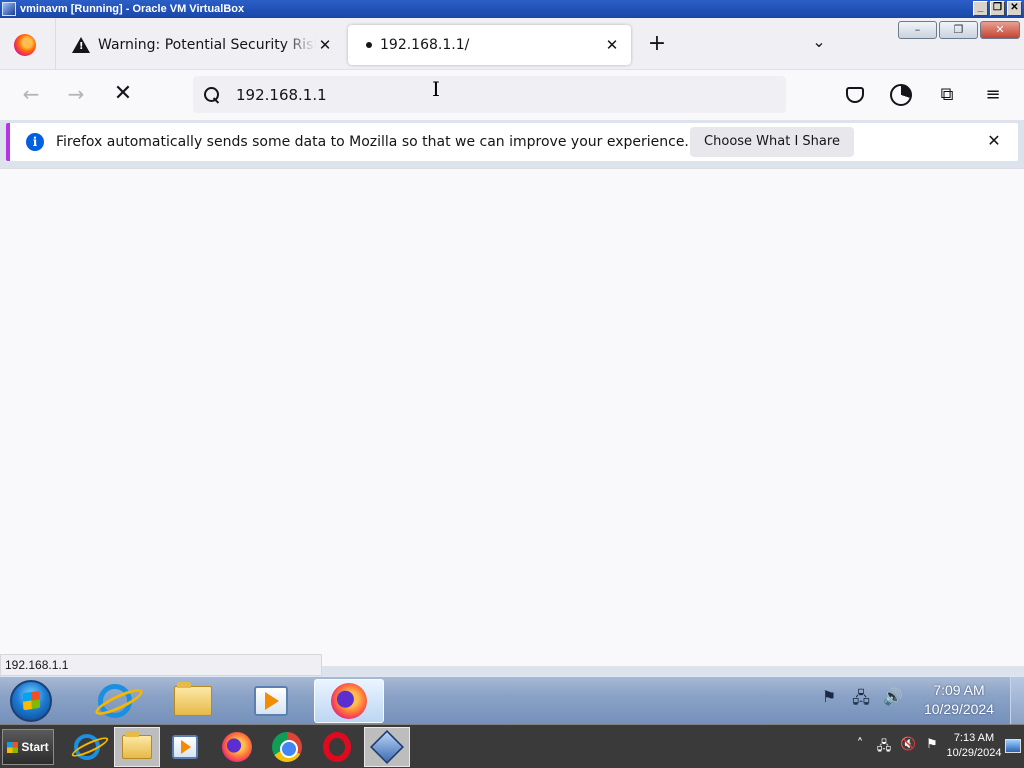 The height and width of the screenshot is (768, 1024). I want to click on warning-icon: !, so click(81, 45).